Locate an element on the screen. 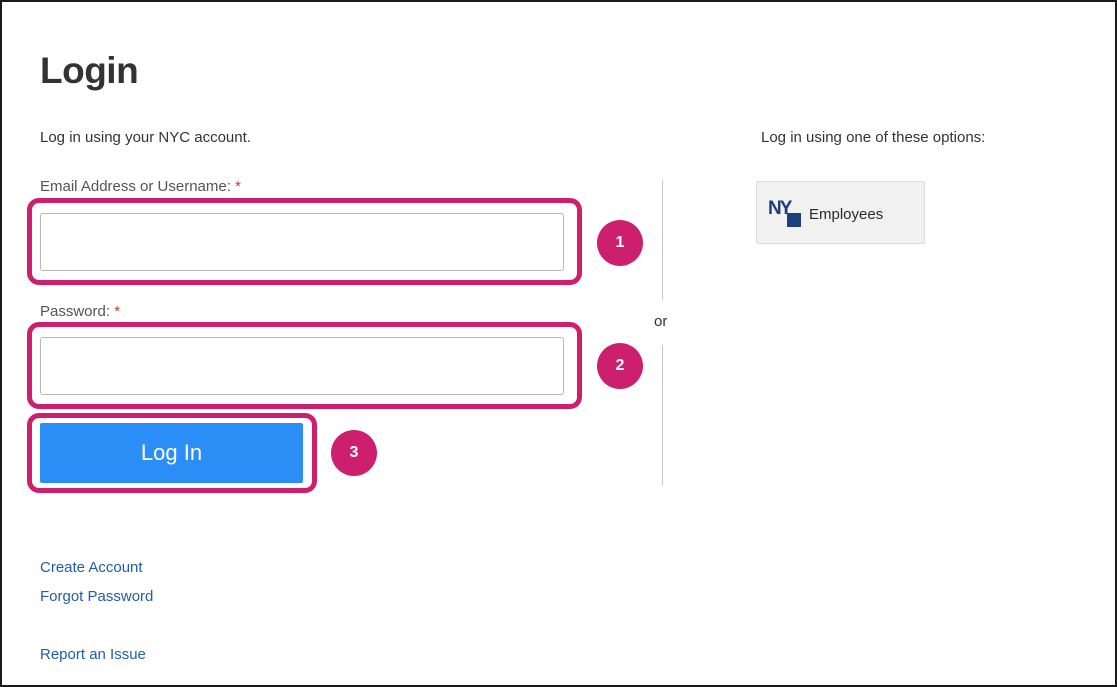 This screenshot has height=687, width=1117. step-badge-2: 2 is located at coordinates (620, 366).